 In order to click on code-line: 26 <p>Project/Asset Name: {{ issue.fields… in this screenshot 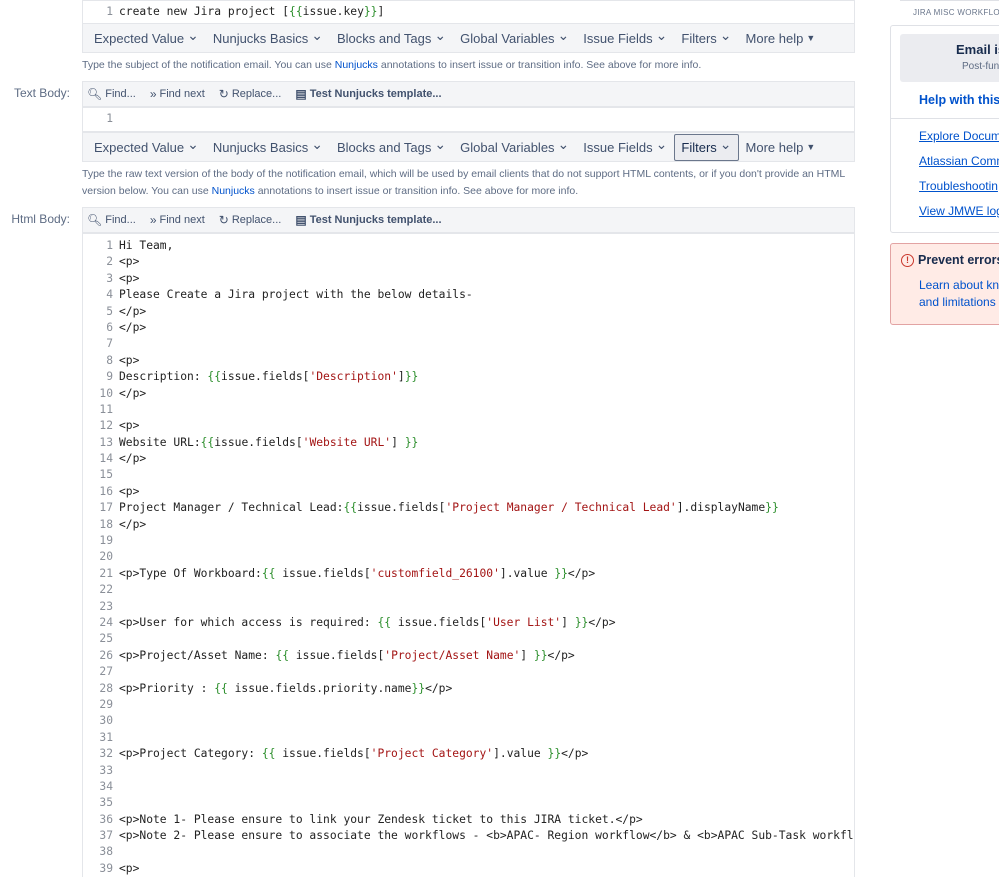, I will do `click(468, 656)`.